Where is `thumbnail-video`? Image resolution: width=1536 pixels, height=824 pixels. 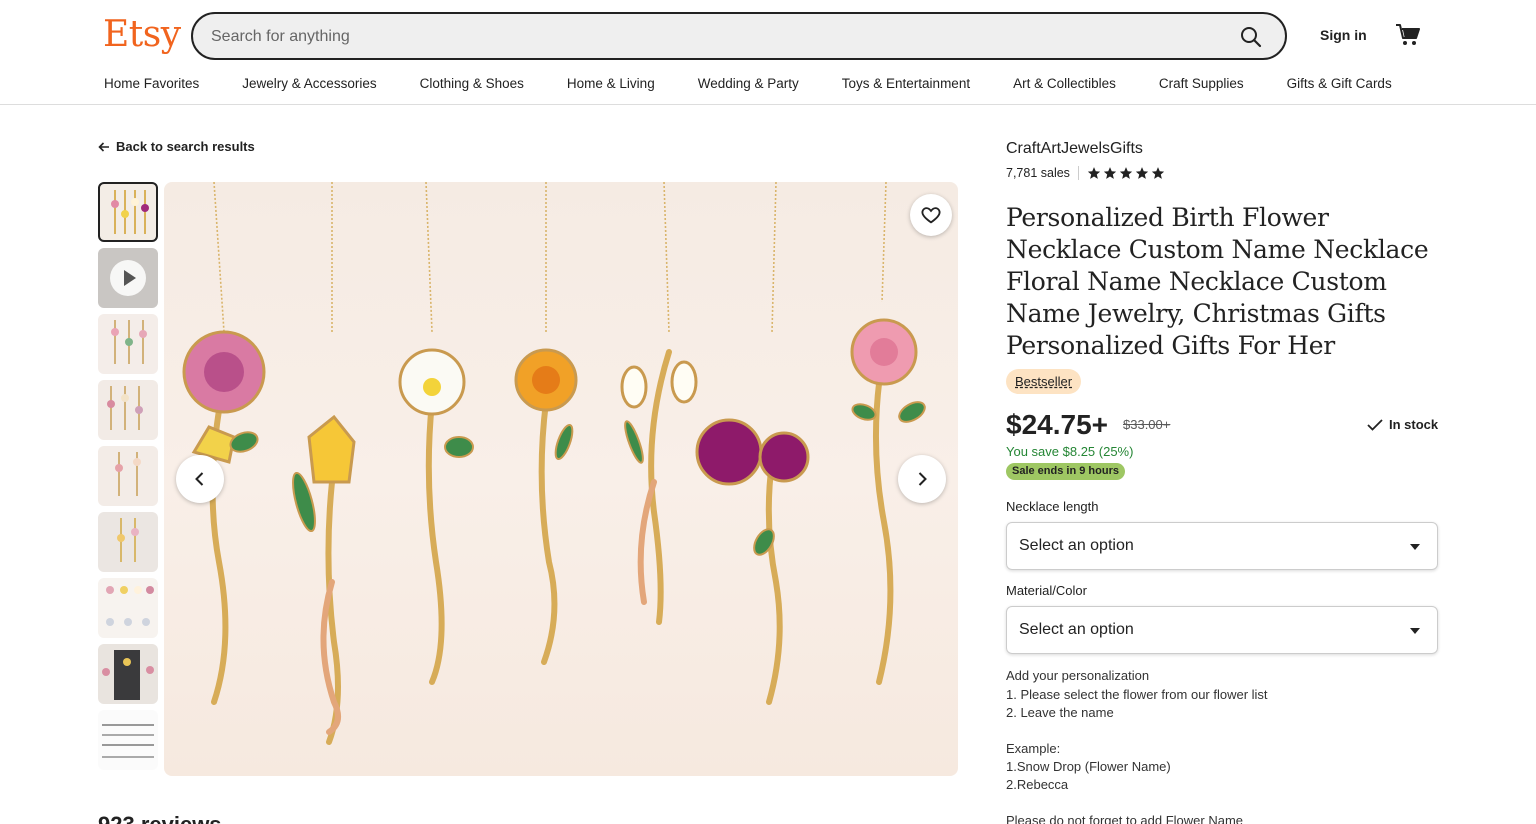 thumbnail-video is located at coordinates (128, 278).